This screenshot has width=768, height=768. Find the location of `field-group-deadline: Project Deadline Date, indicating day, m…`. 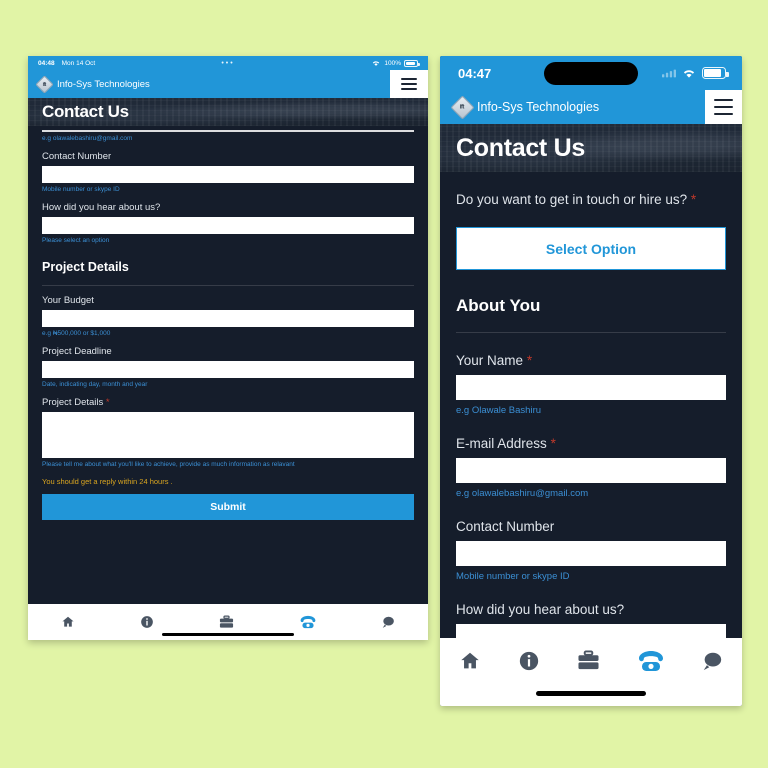

field-group-deadline: Project Deadline Date, indicating day, m… is located at coordinates (228, 367).